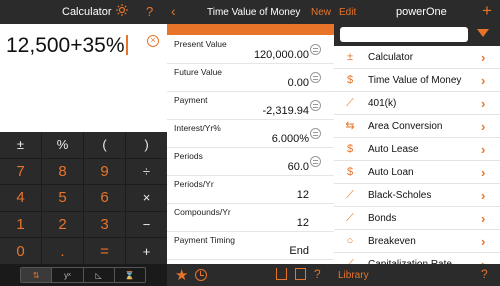  What do you see at coordinates (250, 246) in the screenshot?
I see `tvm-row: Payment Timing End` at bounding box center [250, 246].